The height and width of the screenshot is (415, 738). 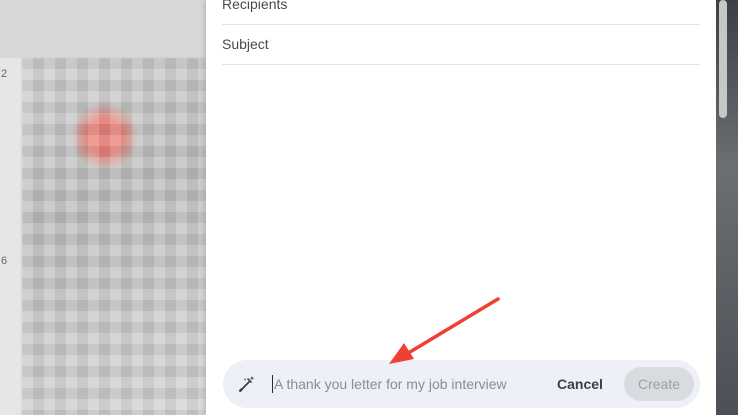 I want to click on recipients-field: Recipients, so click(x=461, y=12).